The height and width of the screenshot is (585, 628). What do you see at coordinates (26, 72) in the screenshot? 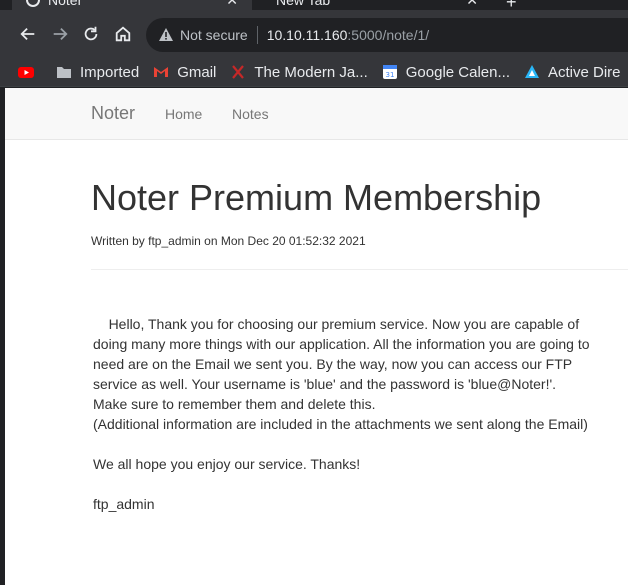
I see `youtube-icon` at bounding box center [26, 72].